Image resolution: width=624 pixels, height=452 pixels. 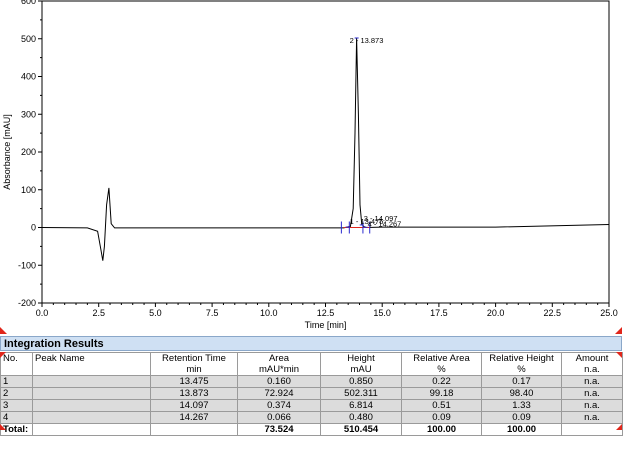 What do you see at coordinates (155, 313) in the screenshot?
I see `x-tick-label: 5.0` at bounding box center [155, 313].